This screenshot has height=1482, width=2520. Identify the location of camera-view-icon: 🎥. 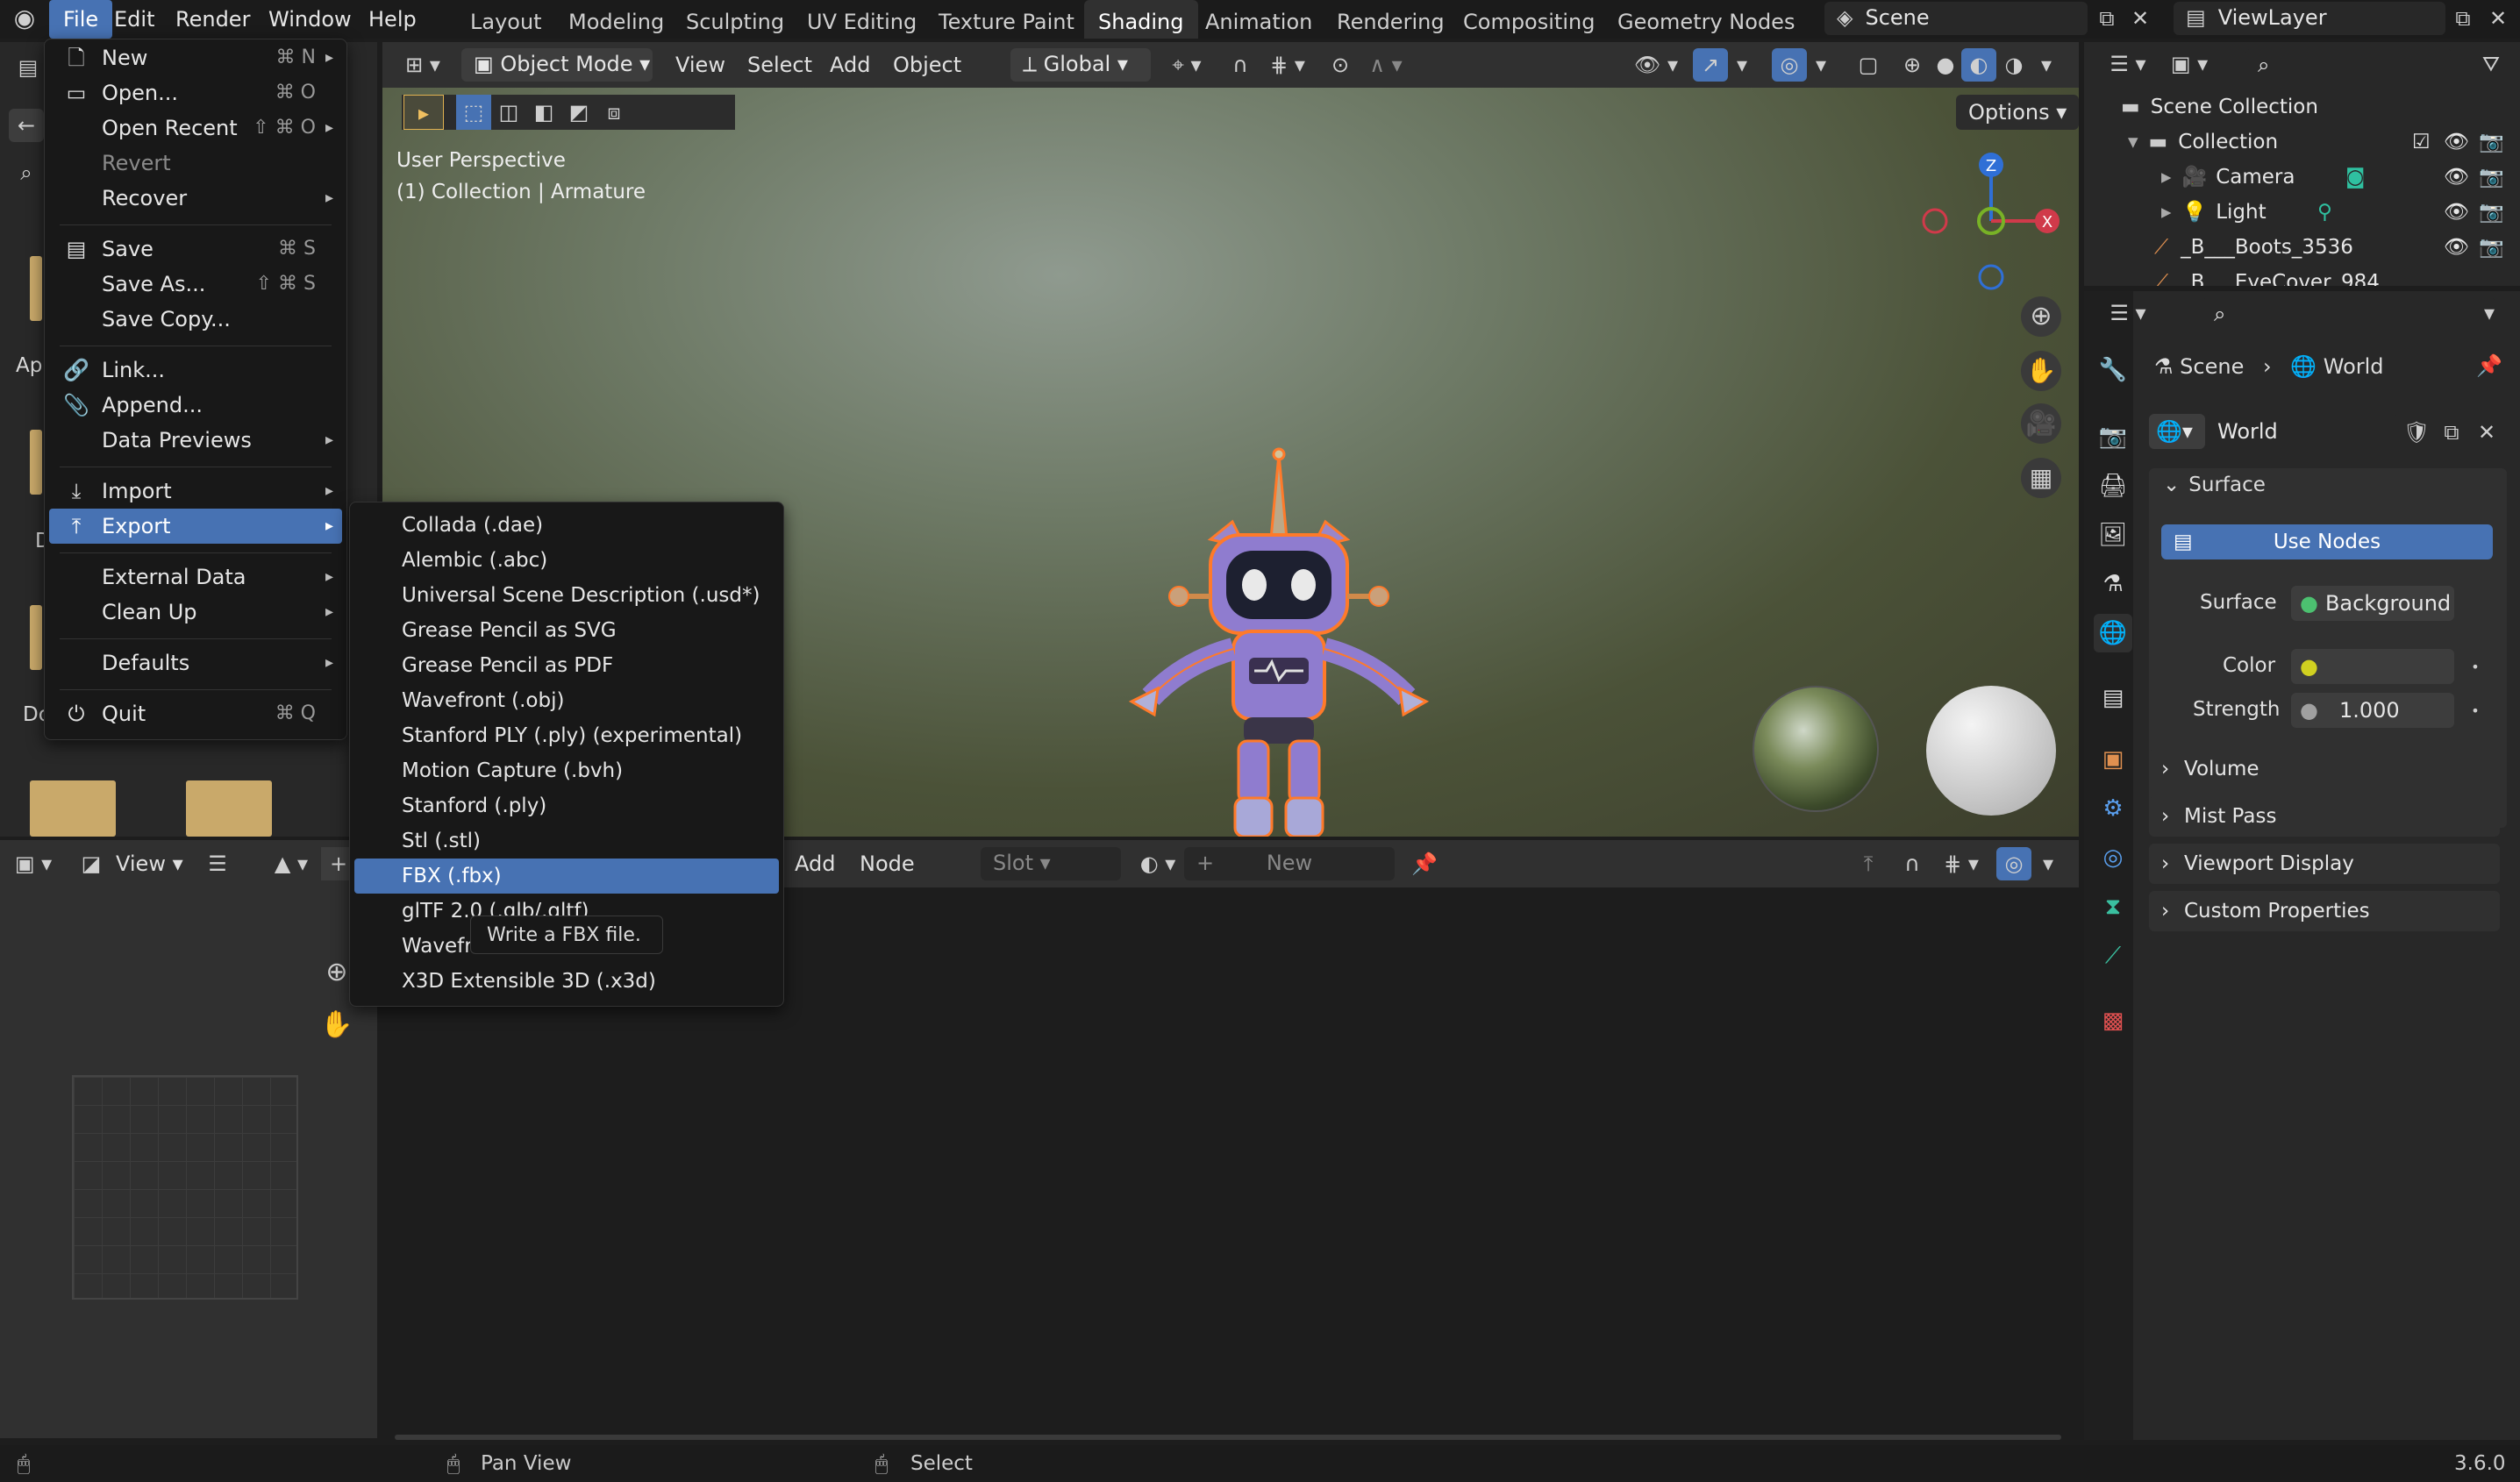
(2041, 423).